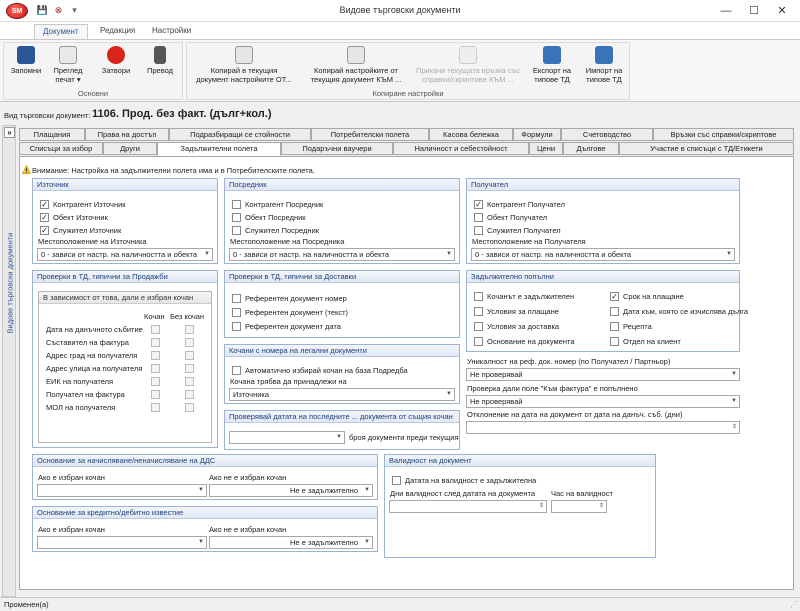  Describe the element at coordinates (240, 134) in the screenshot. I see `tab-defaults: Подразбиращи се стойности` at that location.